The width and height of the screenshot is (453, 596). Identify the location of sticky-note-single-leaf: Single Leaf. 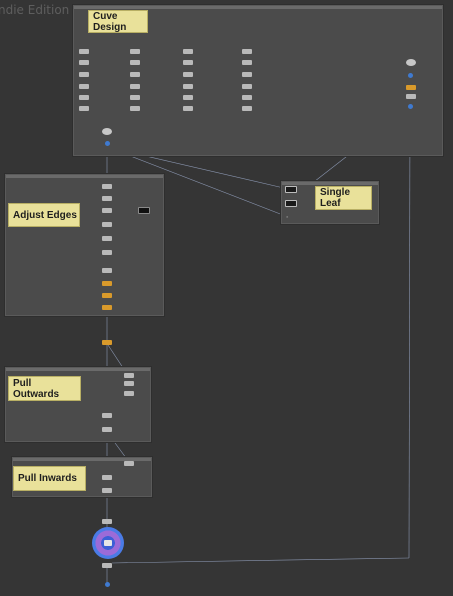
(343, 198).